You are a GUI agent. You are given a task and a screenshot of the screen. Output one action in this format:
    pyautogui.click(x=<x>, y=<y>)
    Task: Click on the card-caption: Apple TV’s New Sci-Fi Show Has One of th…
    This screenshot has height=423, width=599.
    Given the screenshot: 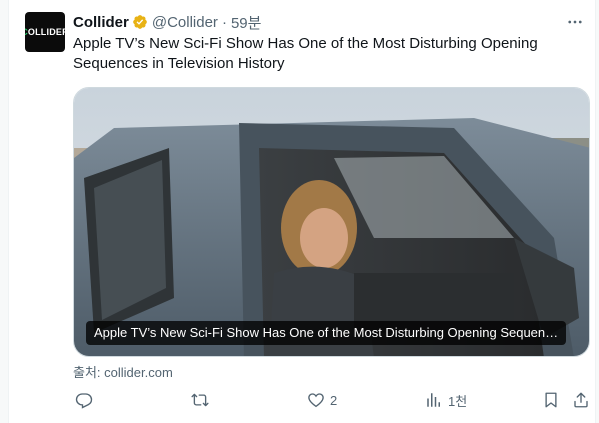 What is the action you would take?
    pyautogui.click(x=326, y=333)
    